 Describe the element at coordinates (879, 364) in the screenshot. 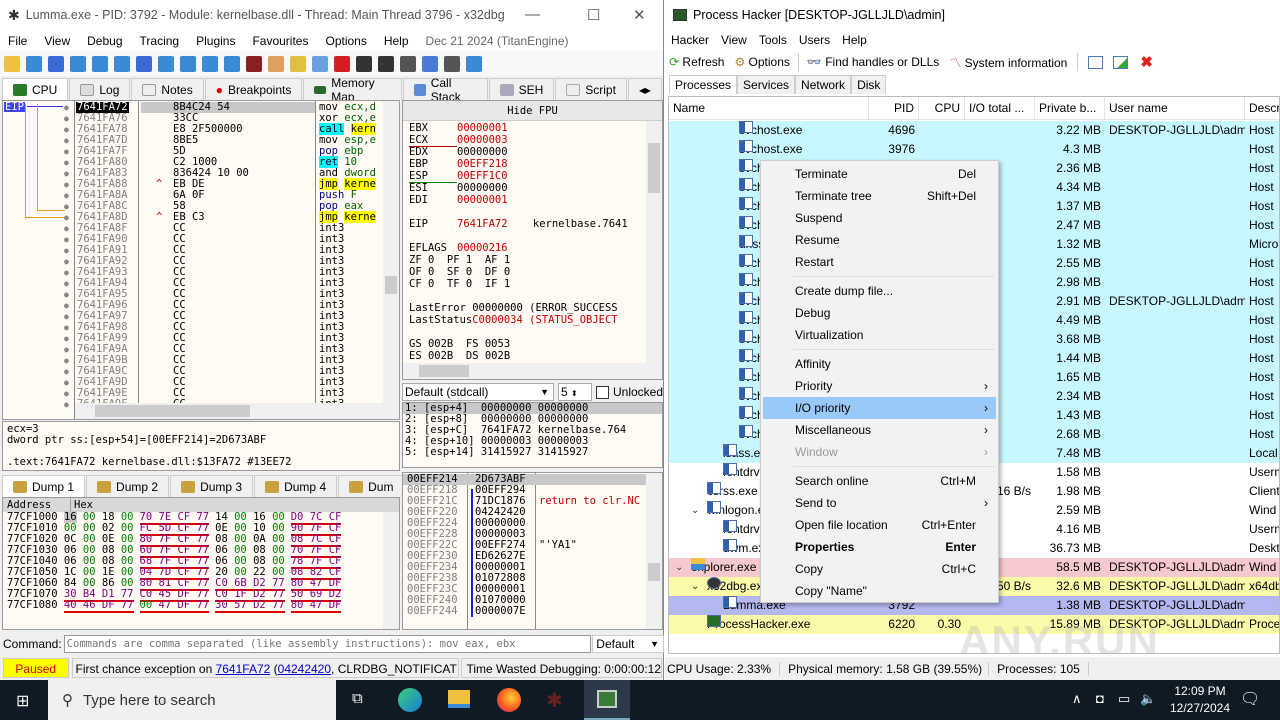

I see `menu-item-affinity: Affinity` at that location.